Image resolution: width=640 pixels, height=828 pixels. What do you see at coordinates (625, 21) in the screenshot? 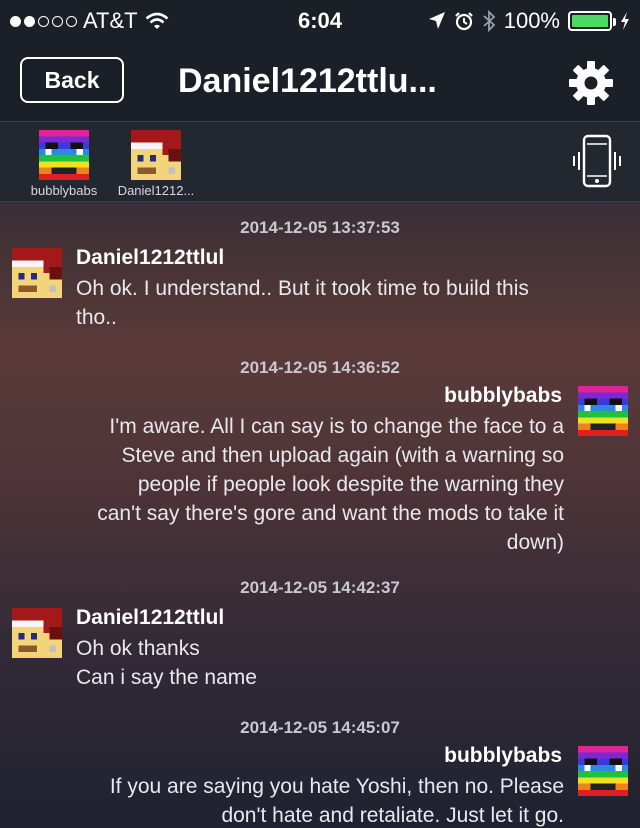
I see `charging-icon` at bounding box center [625, 21].